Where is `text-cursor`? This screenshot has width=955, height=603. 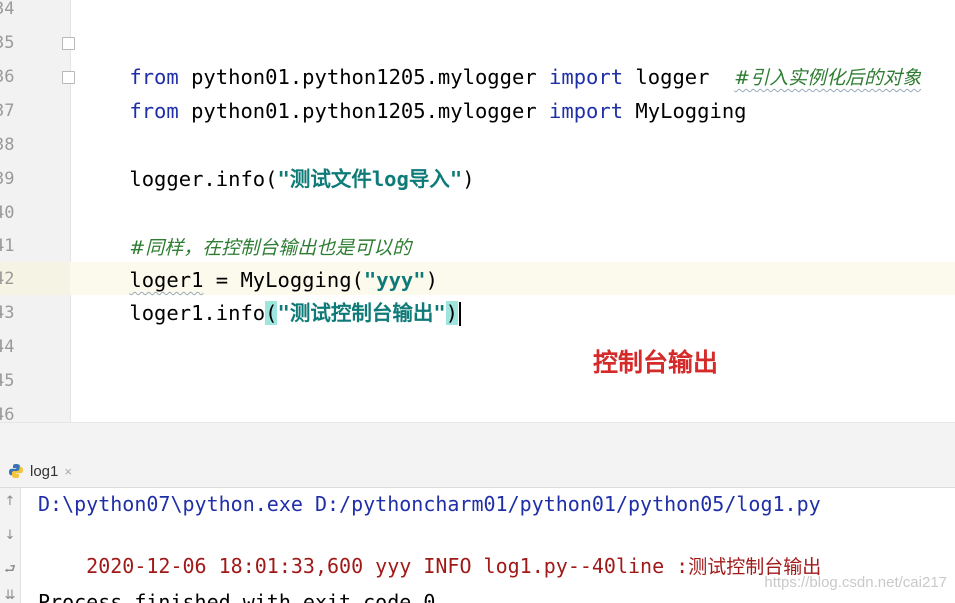 text-cursor is located at coordinates (460, 314).